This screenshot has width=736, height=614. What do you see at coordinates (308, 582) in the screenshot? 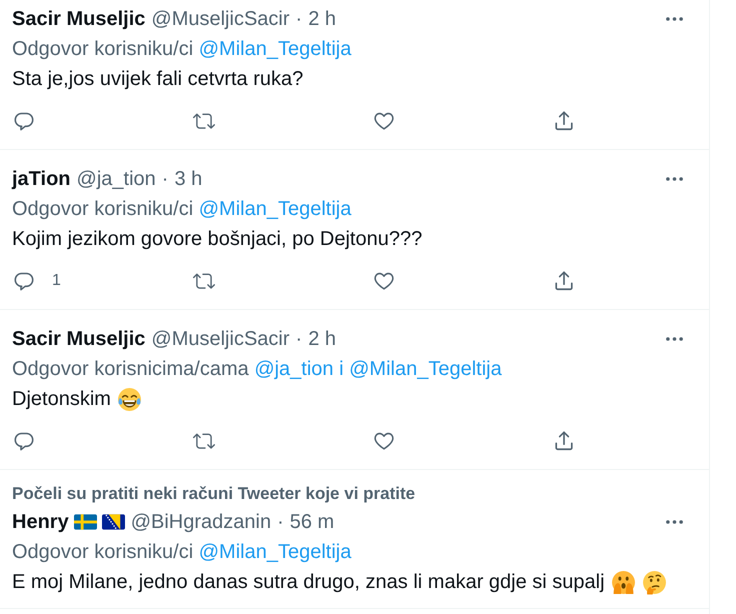
I see `tweet-text: E moj Milane, jedno danas sutra drugo, znas li makar gdje si supalj` at bounding box center [308, 582].